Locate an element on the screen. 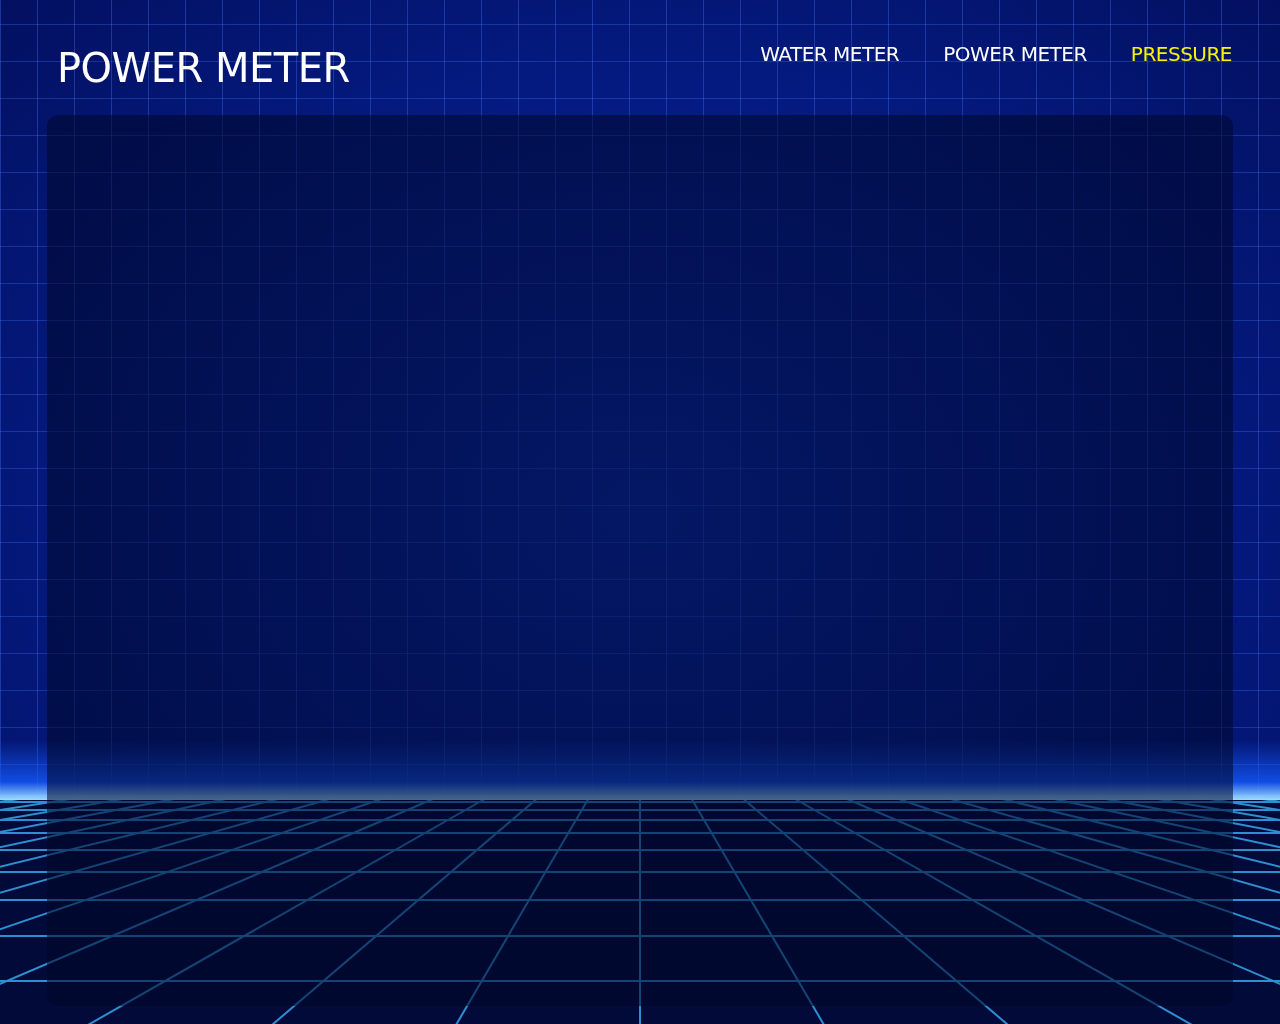  nav-link: WATER METER is located at coordinates (830, 54).